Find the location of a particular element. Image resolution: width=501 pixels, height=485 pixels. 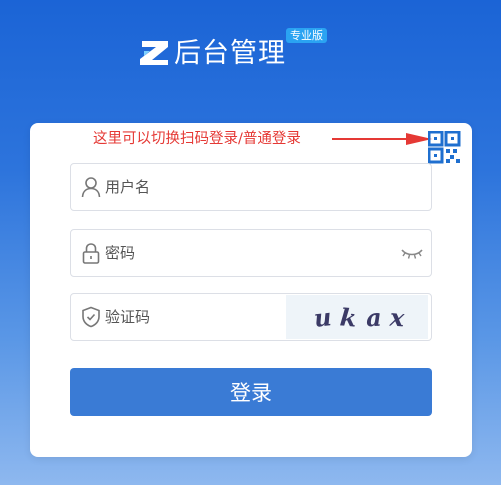

qr-code-icon is located at coordinates (445, 148).